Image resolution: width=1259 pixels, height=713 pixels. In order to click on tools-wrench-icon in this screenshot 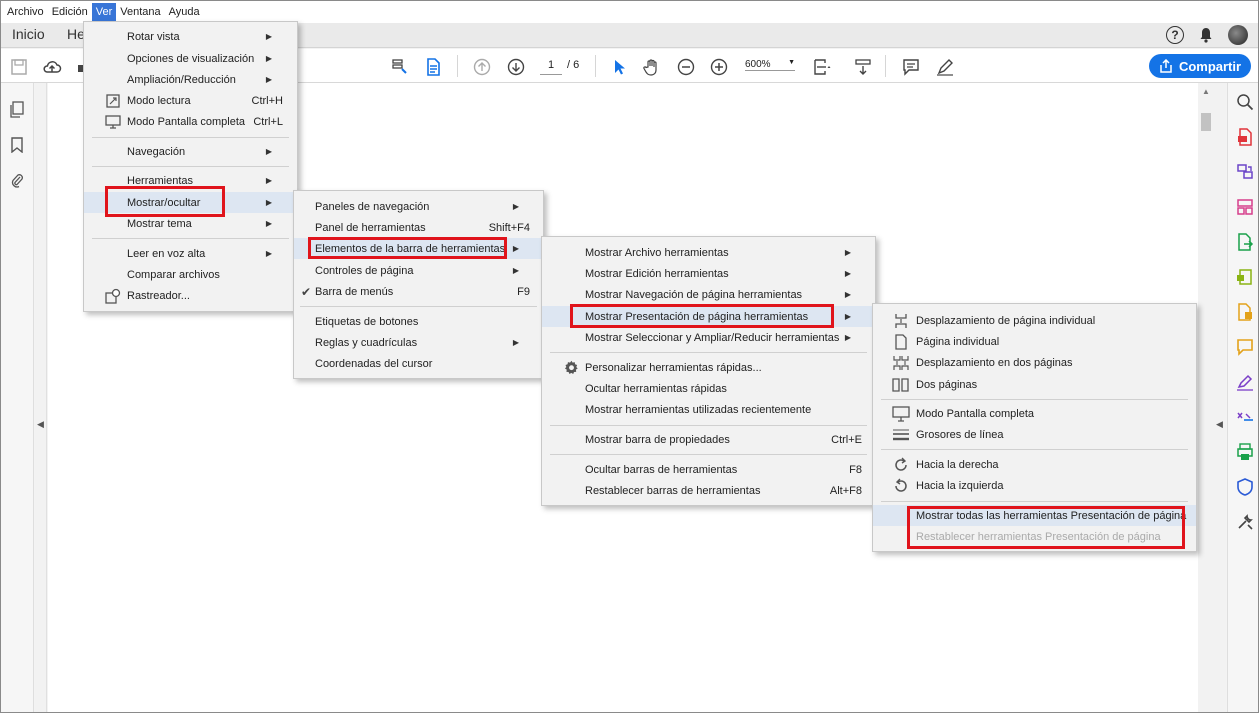, I will do `click(1245, 522)`.